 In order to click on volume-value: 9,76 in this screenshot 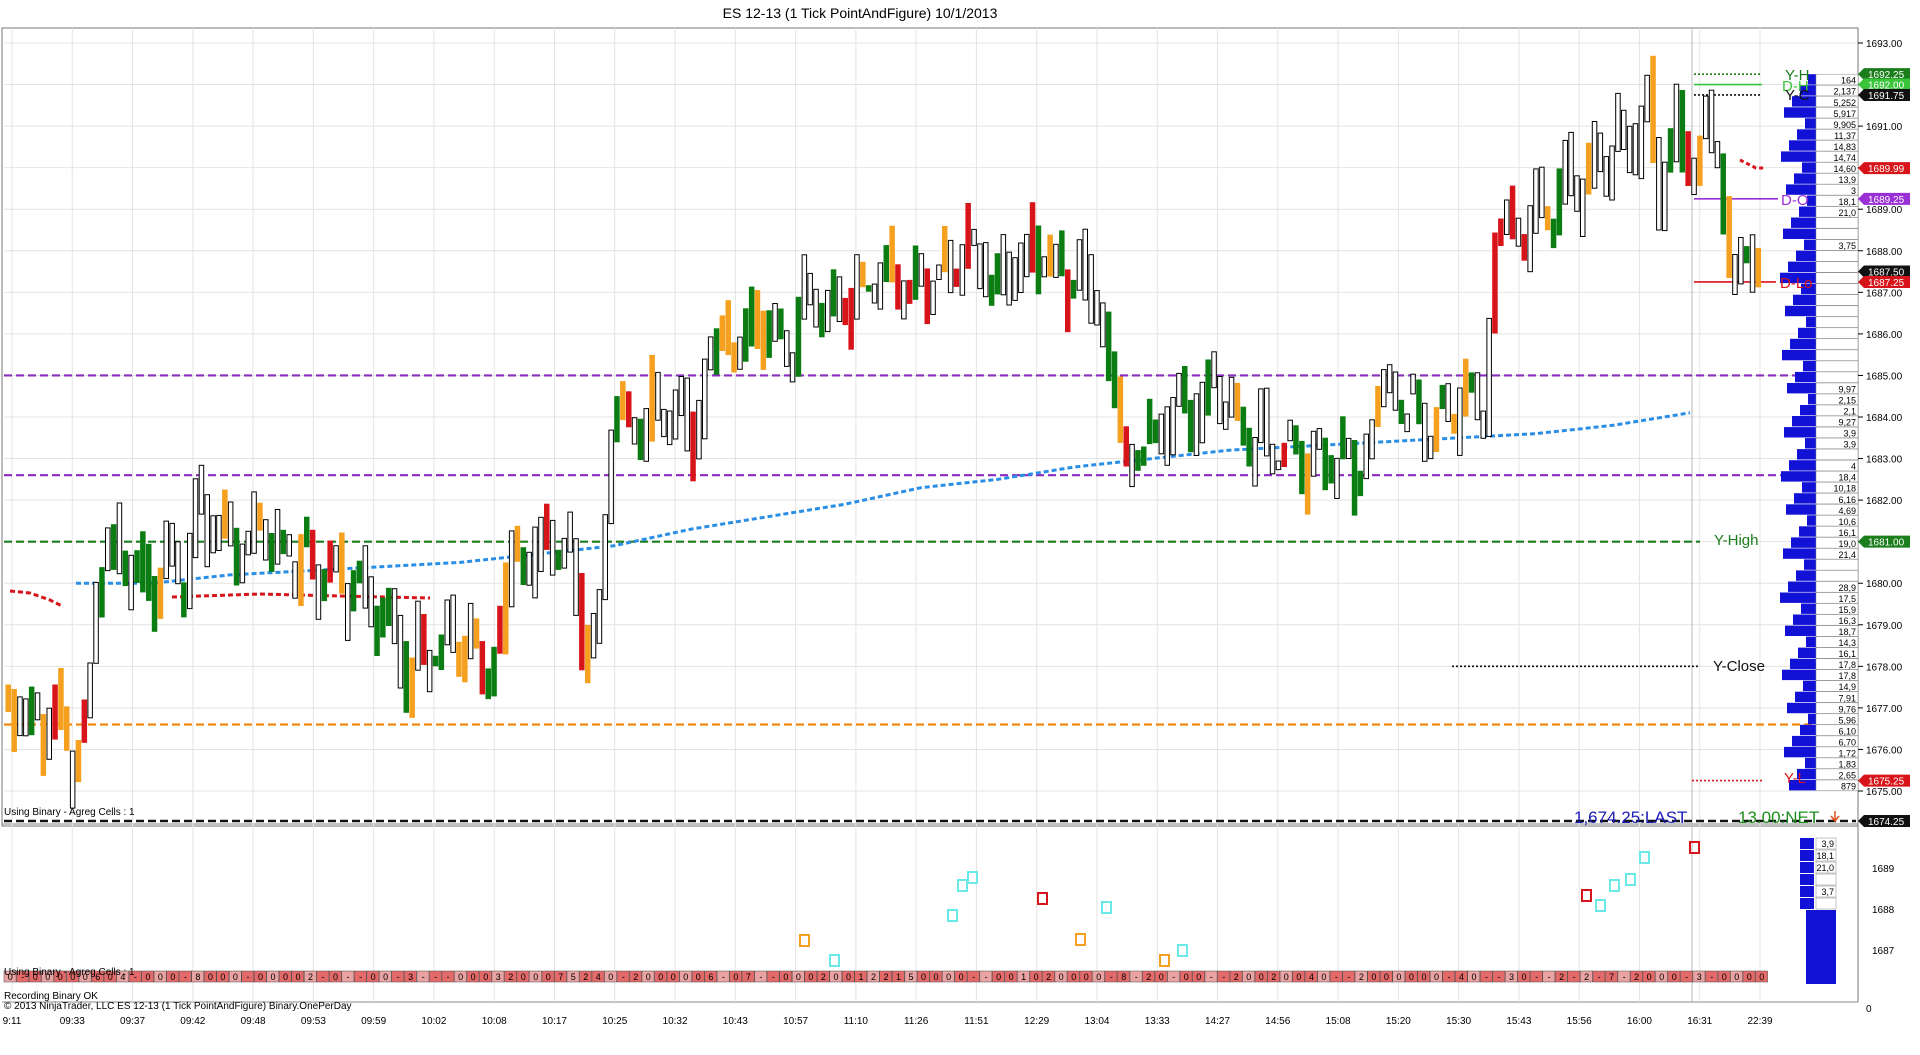, I will do `click(1847, 709)`.